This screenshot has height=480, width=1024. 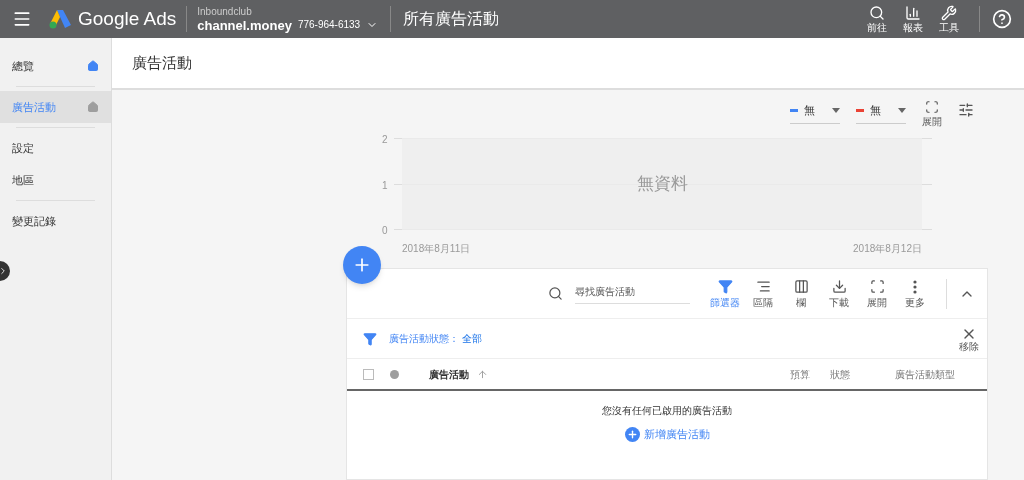 What do you see at coordinates (436, 249) in the screenshot?
I see `x-axis-label: 2018年8月11日` at bounding box center [436, 249].